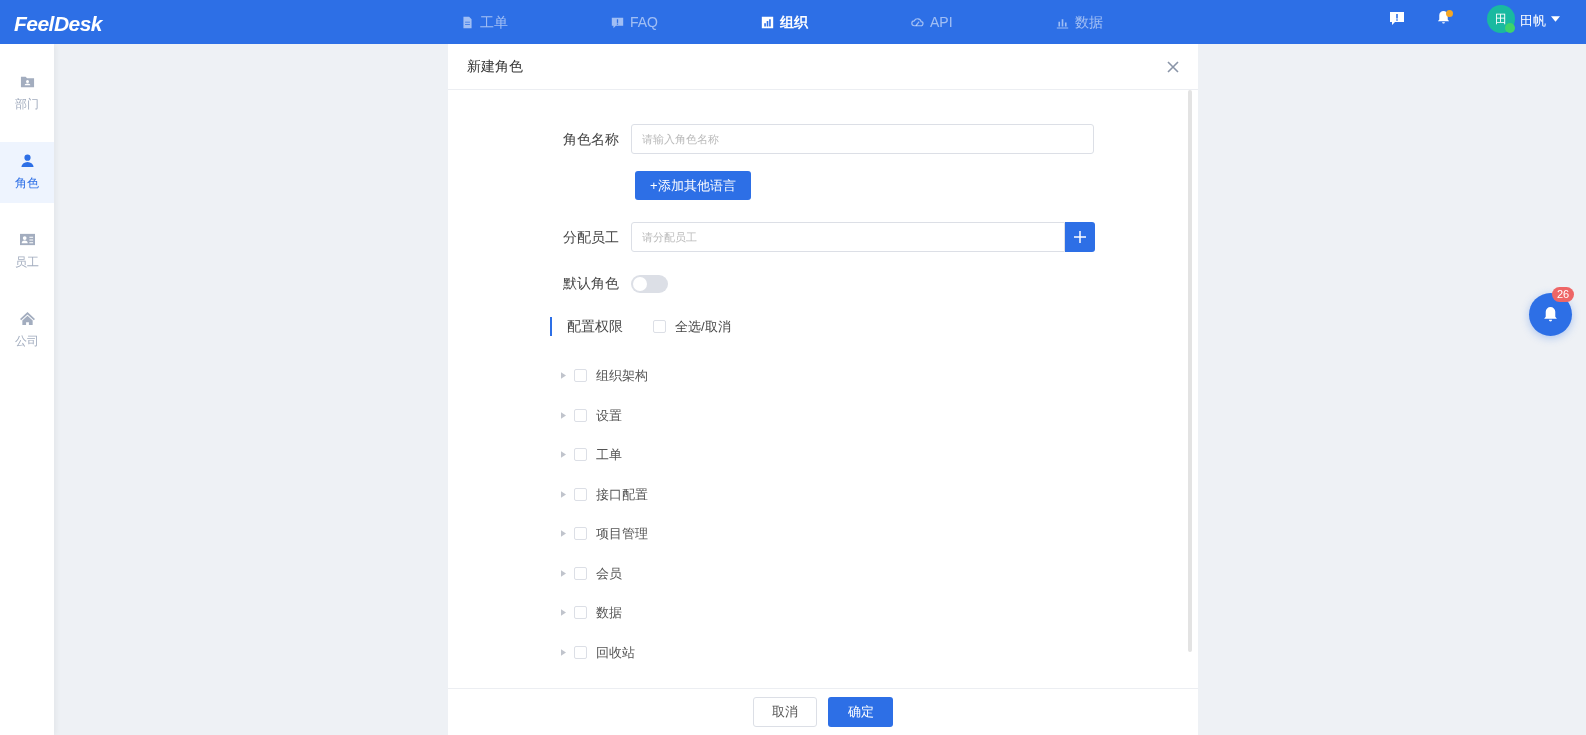 The image size is (1586, 735). What do you see at coordinates (591, 237) in the screenshot?
I see `field-label: 分配员工` at bounding box center [591, 237].